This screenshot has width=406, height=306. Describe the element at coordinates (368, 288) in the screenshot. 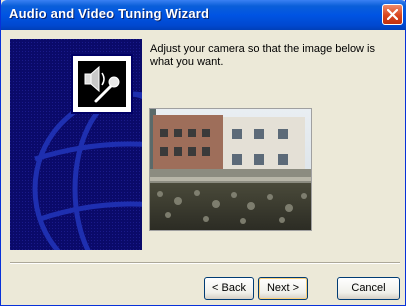

I see `cancel-button: Cancel` at that location.